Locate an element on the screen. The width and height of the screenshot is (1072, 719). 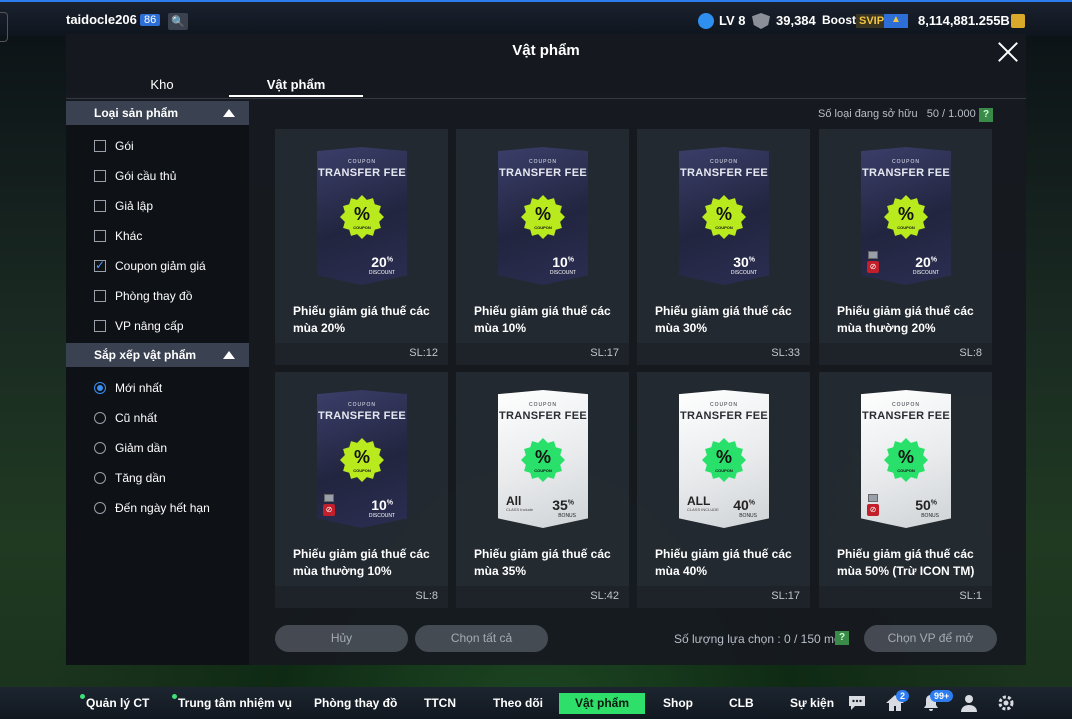
filter-player-packs: Gói cầu thủ is located at coordinates (135, 176).